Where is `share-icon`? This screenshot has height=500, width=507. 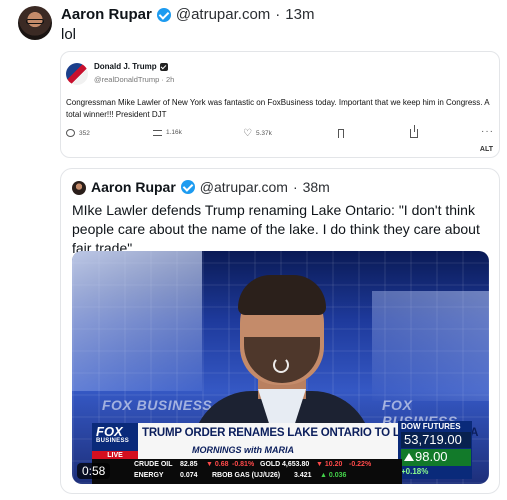
share-icon is located at coordinates (414, 131).